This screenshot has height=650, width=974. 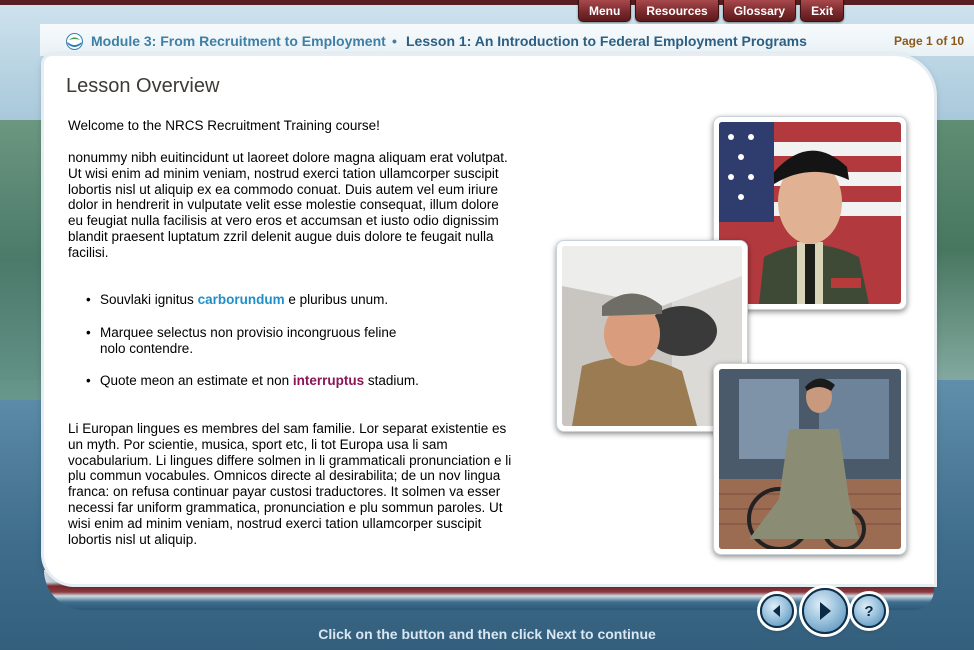 I want to click on back-arrow-icon, so click(x=776, y=611).